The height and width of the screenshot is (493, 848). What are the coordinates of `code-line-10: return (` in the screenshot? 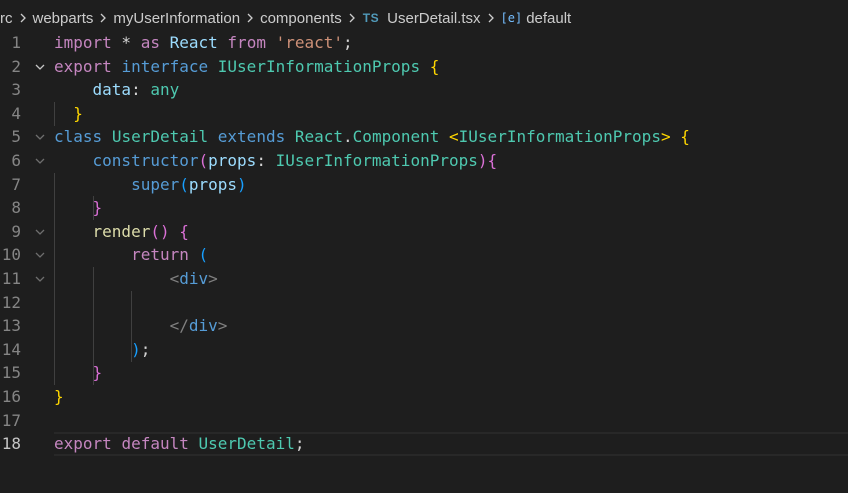 It's located at (451, 255).